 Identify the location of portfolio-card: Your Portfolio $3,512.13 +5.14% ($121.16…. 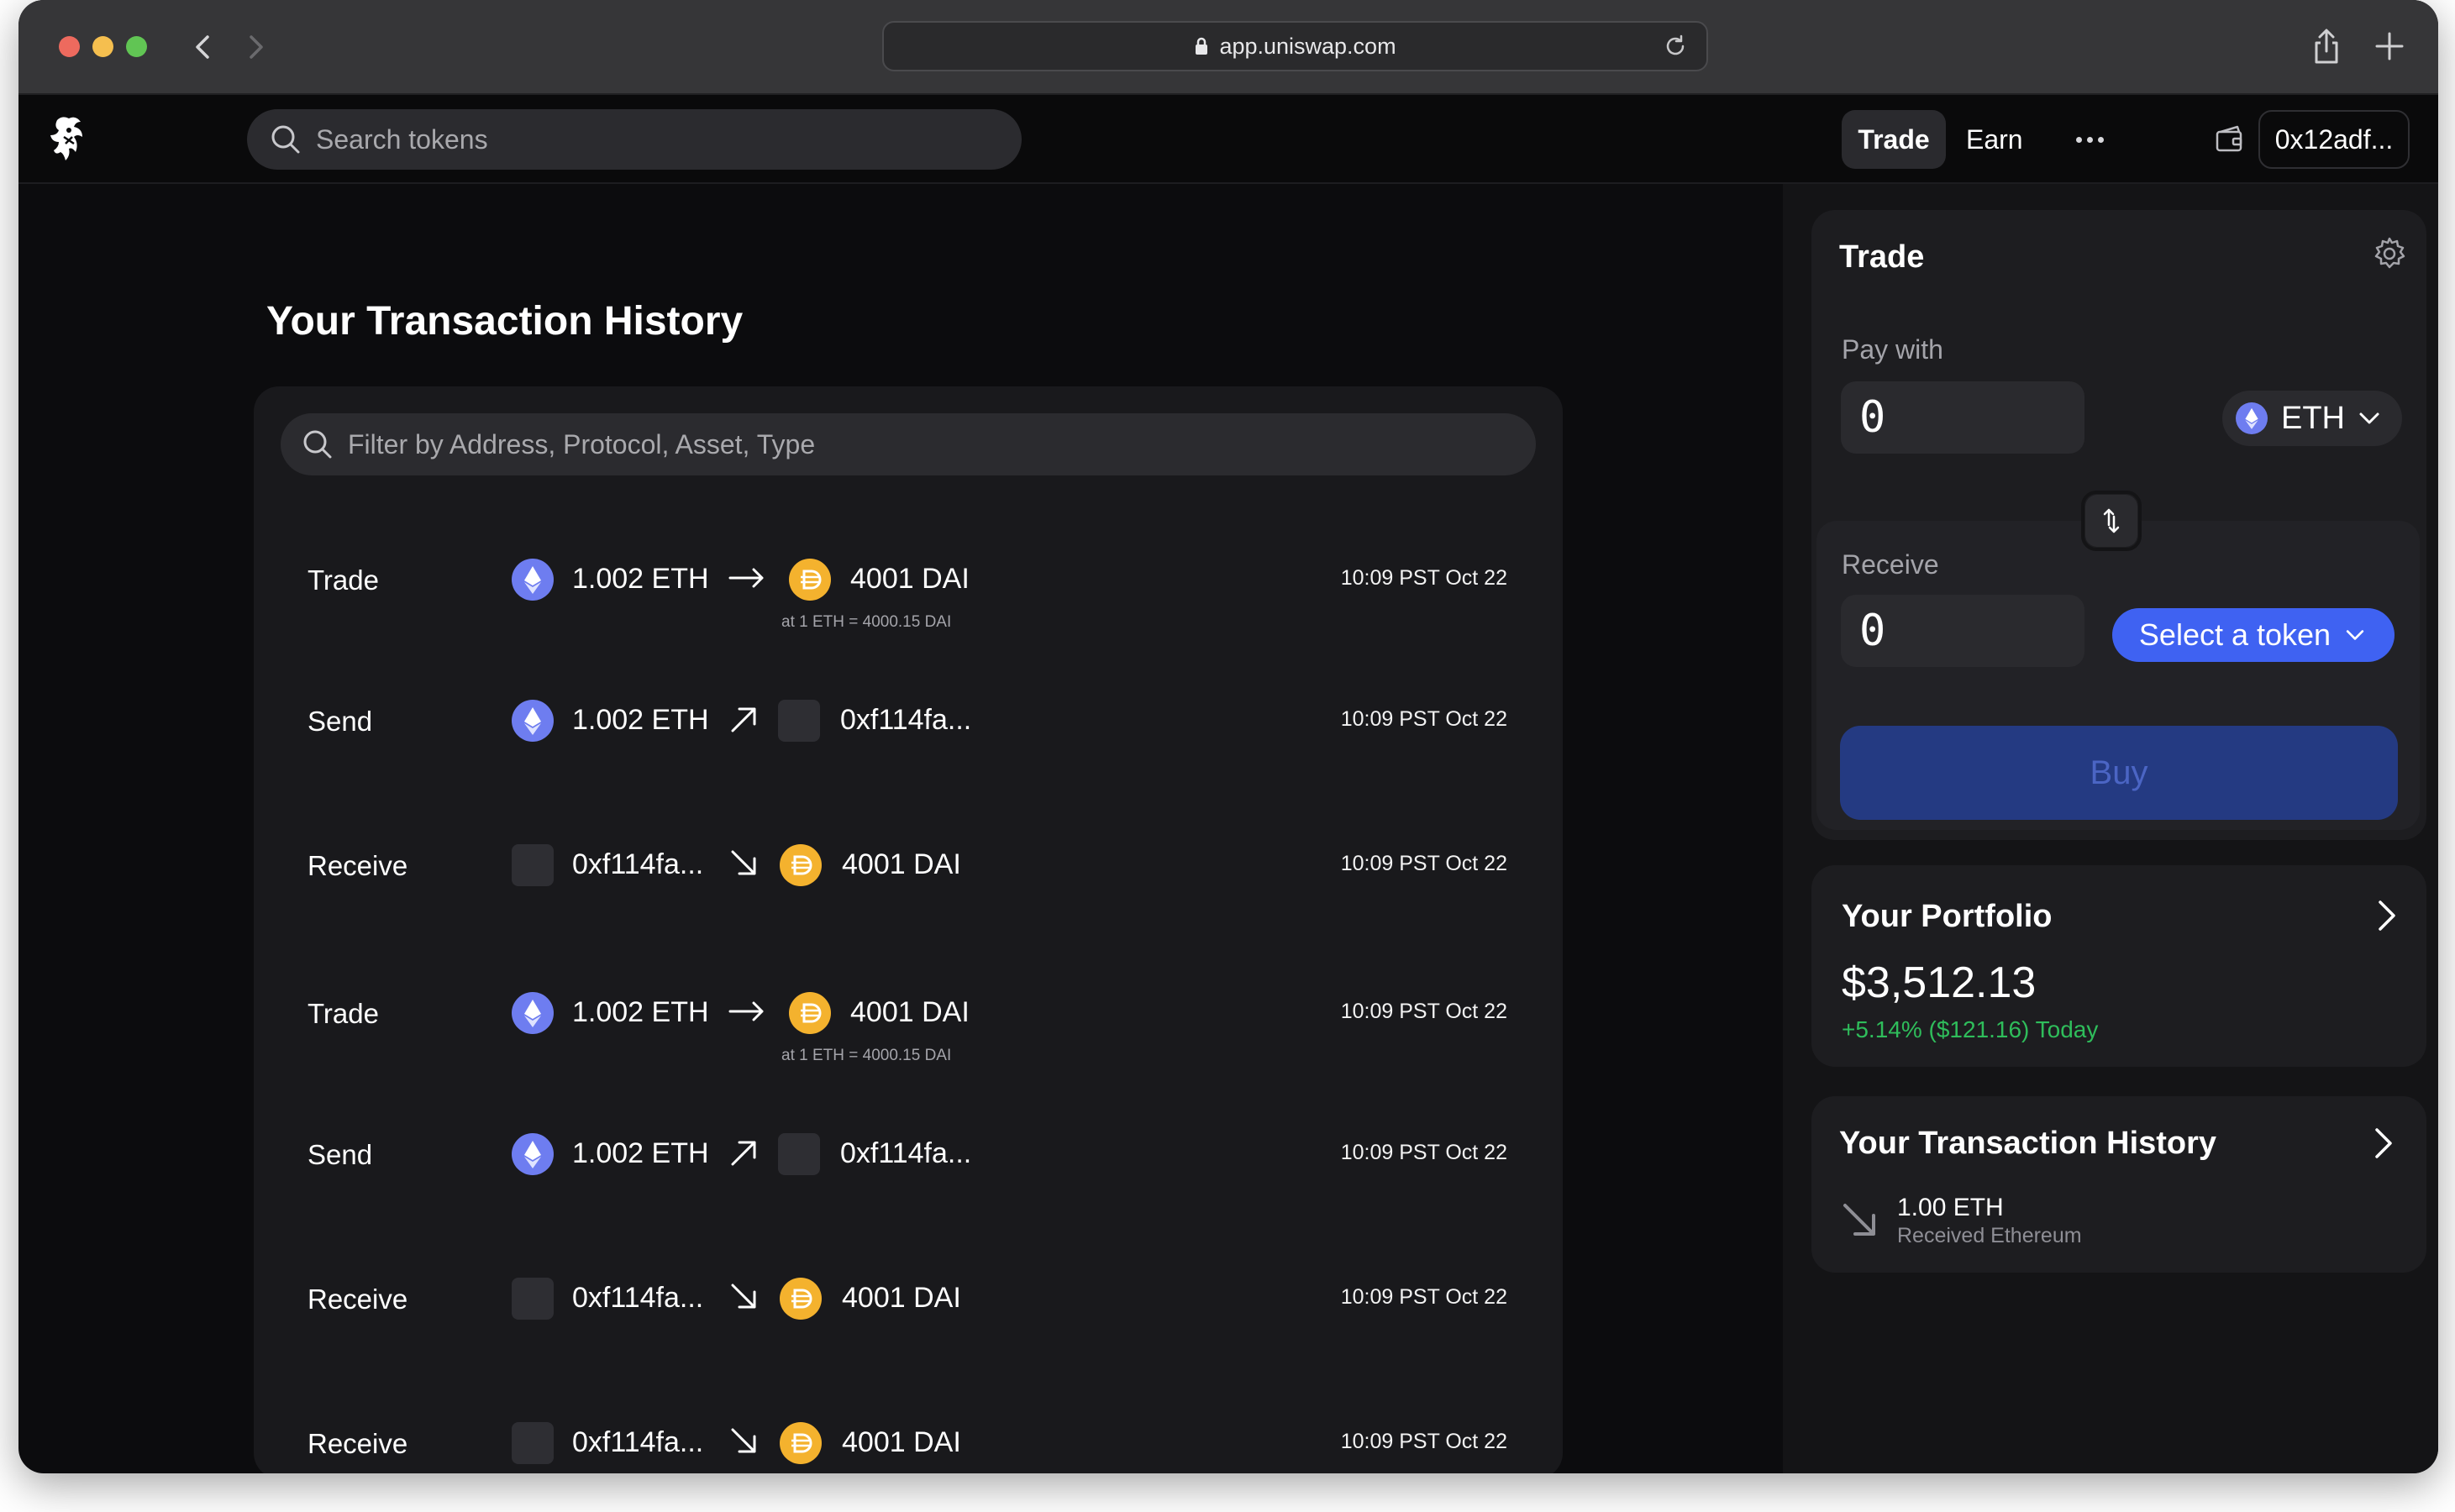
(2118, 966).